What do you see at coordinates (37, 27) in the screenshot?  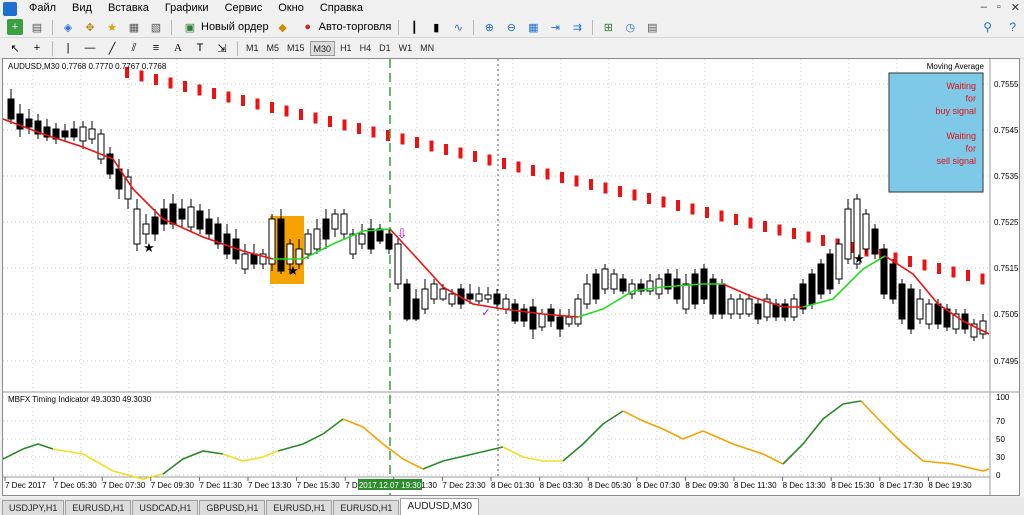 I see `profiles-icon: ▤` at bounding box center [37, 27].